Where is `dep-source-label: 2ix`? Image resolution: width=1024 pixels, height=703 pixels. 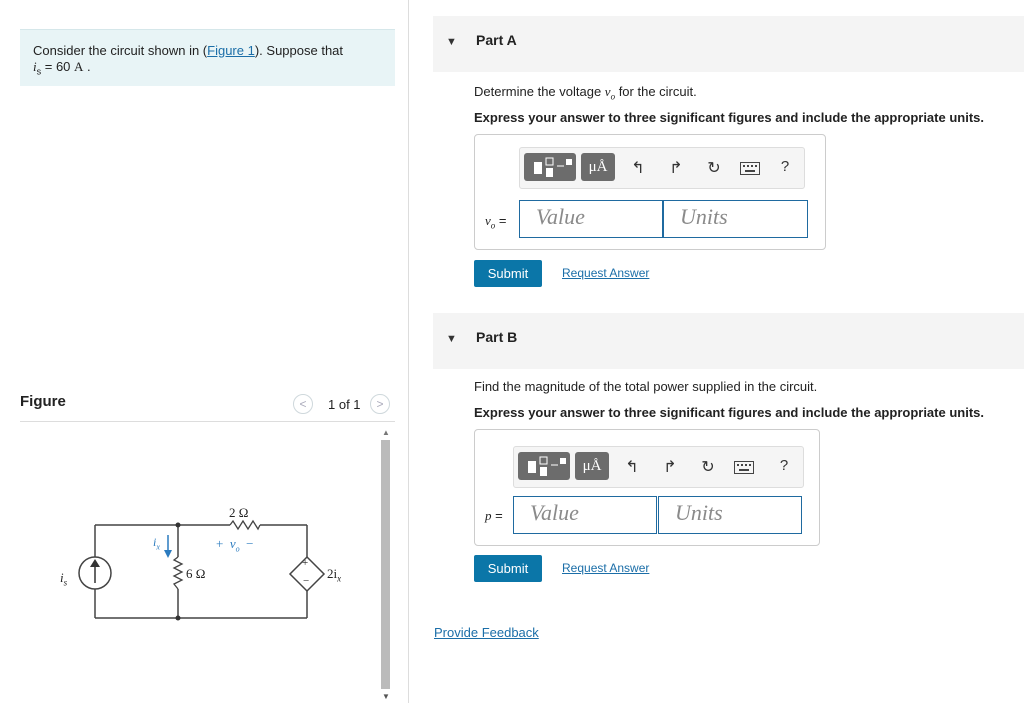
dep-source-label: 2ix is located at coordinates (334, 575).